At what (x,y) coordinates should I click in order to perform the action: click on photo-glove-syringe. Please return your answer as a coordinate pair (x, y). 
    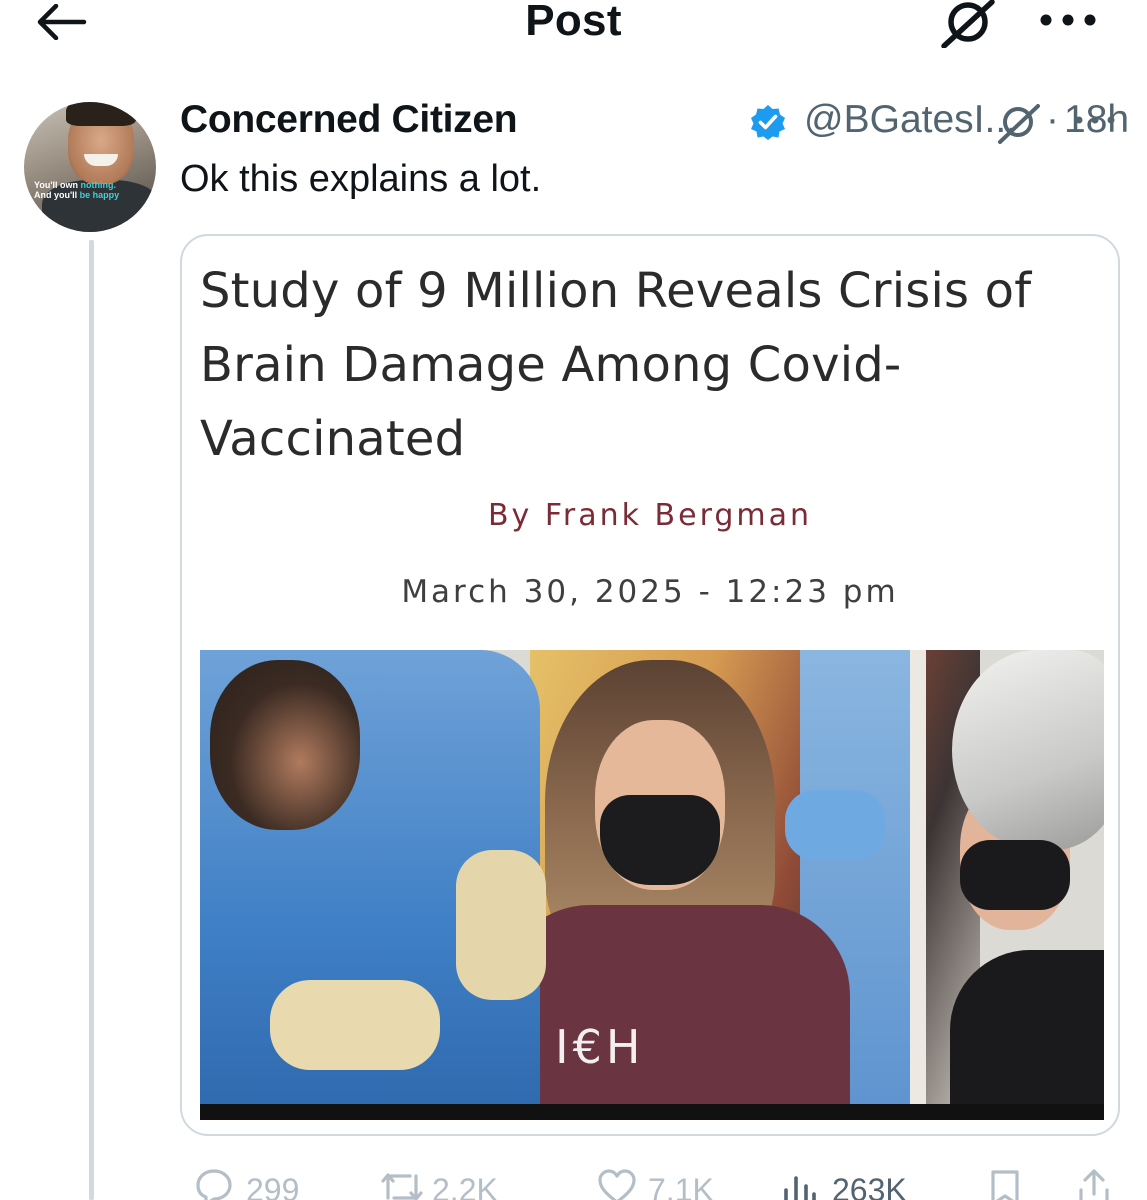
    Looking at the image, I should click on (355, 1025).